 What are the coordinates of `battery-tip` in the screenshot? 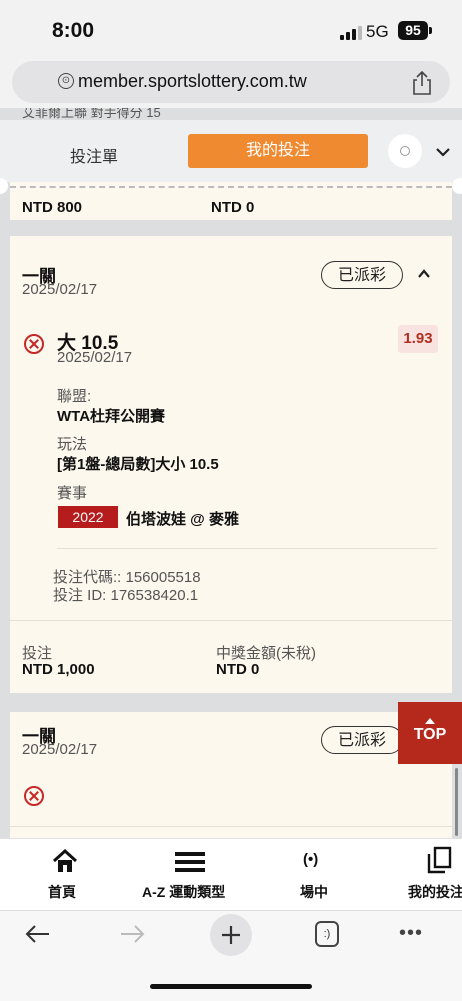 It's located at (430, 30).